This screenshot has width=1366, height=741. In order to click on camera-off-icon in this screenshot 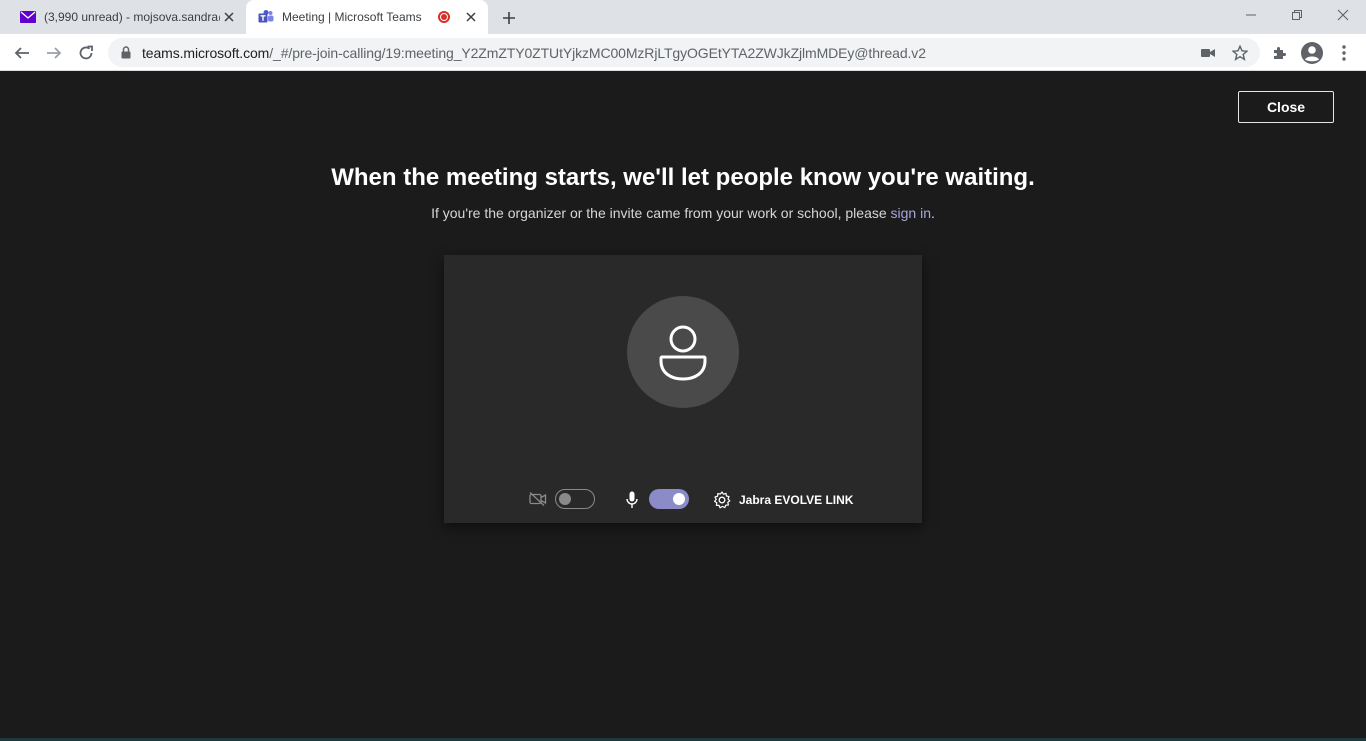, I will do `click(538, 499)`.